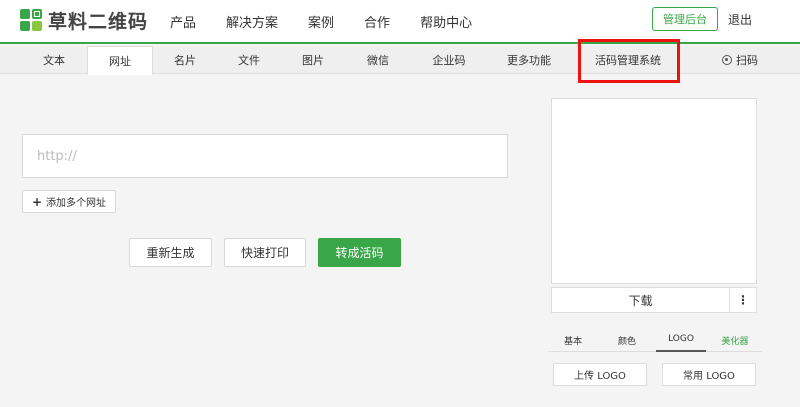  Describe the element at coordinates (654, 191) in the screenshot. I see `qr-code-preview` at that location.